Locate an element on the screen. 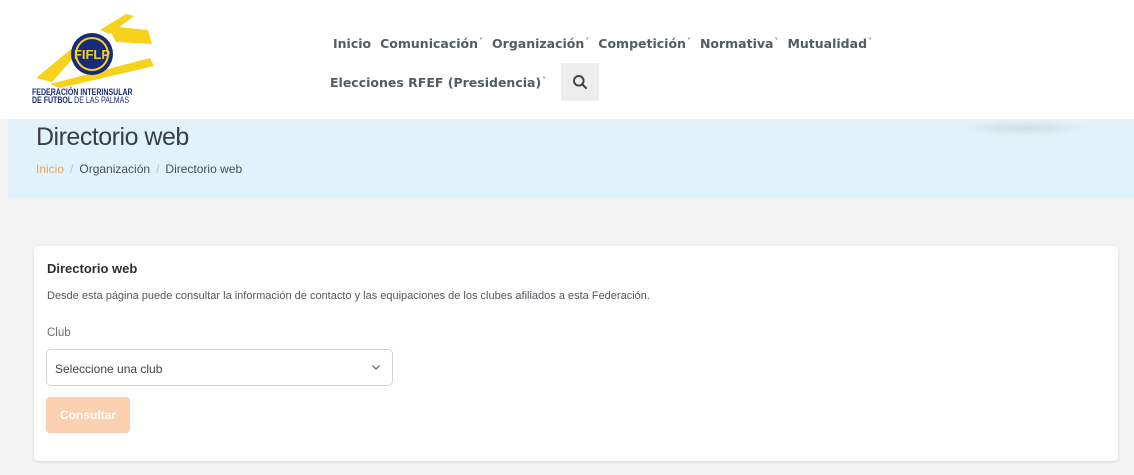  nav-item-label: Competición is located at coordinates (642, 43).